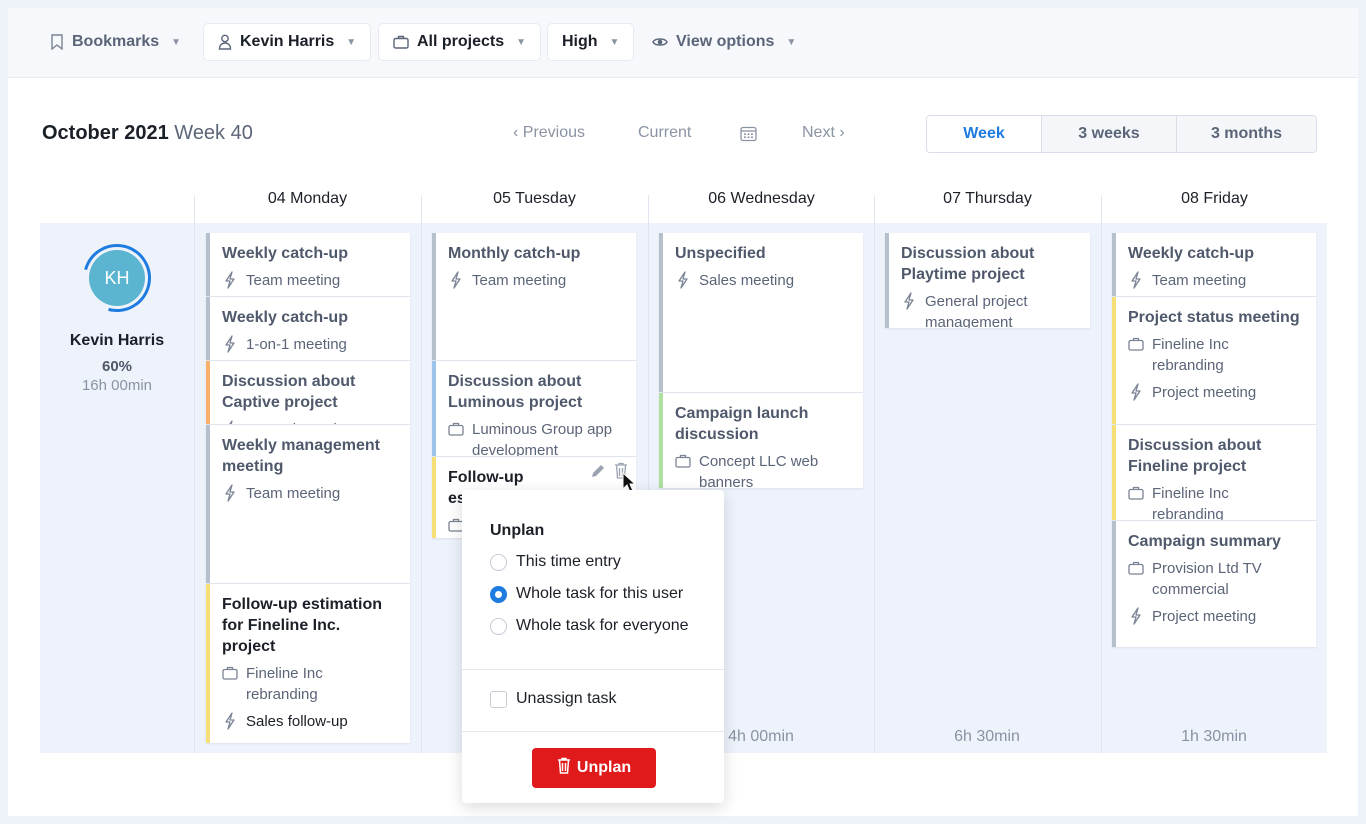  I want to click on popover-title: Unplan, so click(517, 530).